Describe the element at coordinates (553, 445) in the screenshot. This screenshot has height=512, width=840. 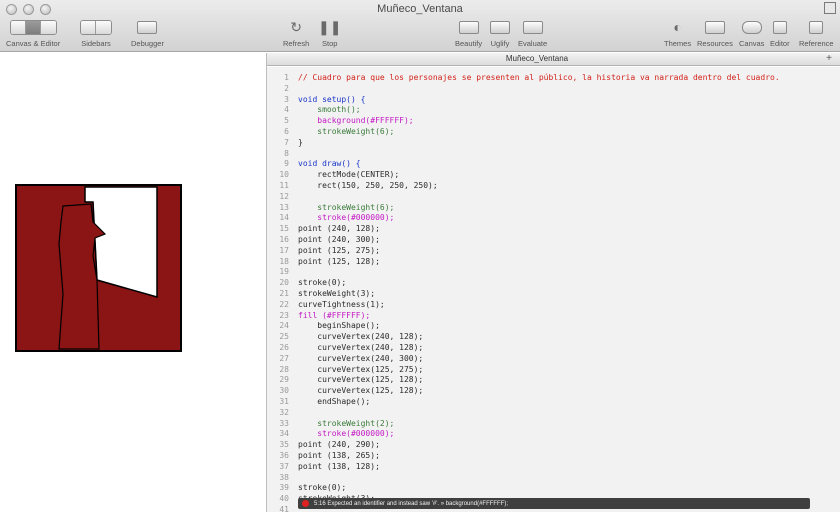
I see `code-line: 35 point (240, 290);` at that location.